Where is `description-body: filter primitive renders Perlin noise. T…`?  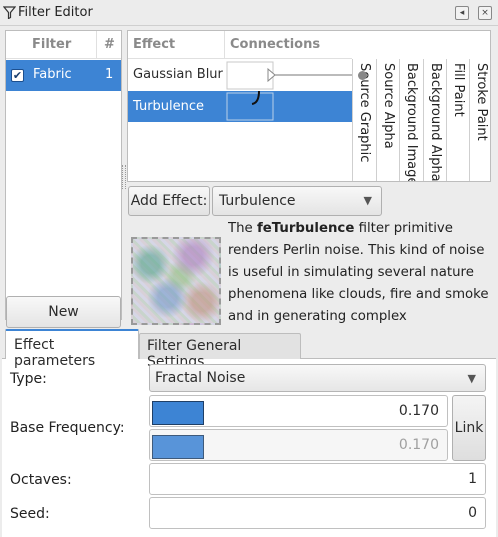
description-body: filter primitive renders Perlin noise. T… is located at coordinates (358, 272).